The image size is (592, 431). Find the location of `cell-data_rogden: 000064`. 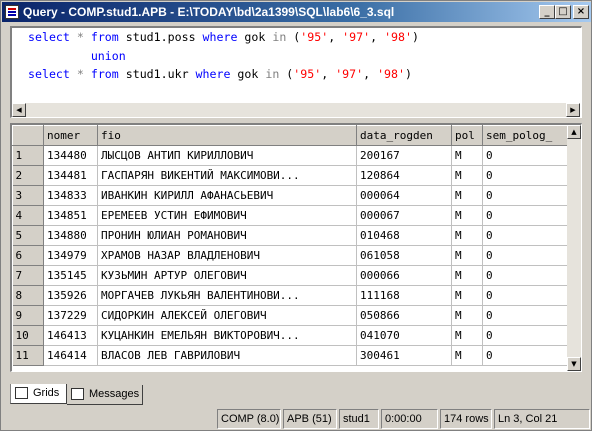

cell-data_rogden: 000064 is located at coordinates (404, 195).